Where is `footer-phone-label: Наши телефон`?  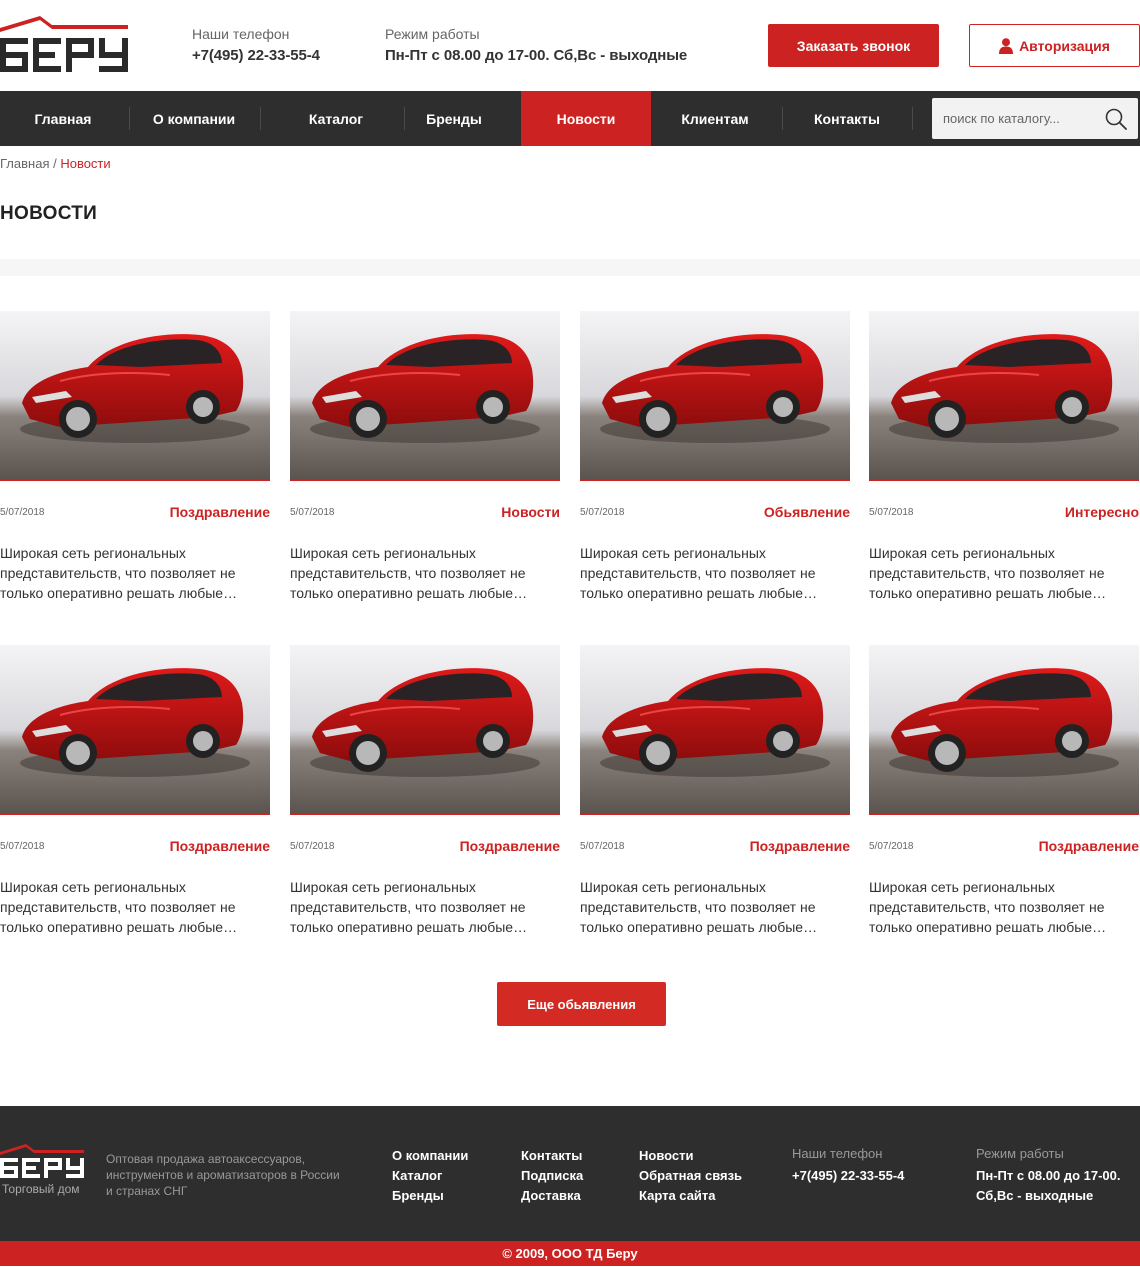
footer-phone-label: Наши телефон is located at coordinates (837, 1153).